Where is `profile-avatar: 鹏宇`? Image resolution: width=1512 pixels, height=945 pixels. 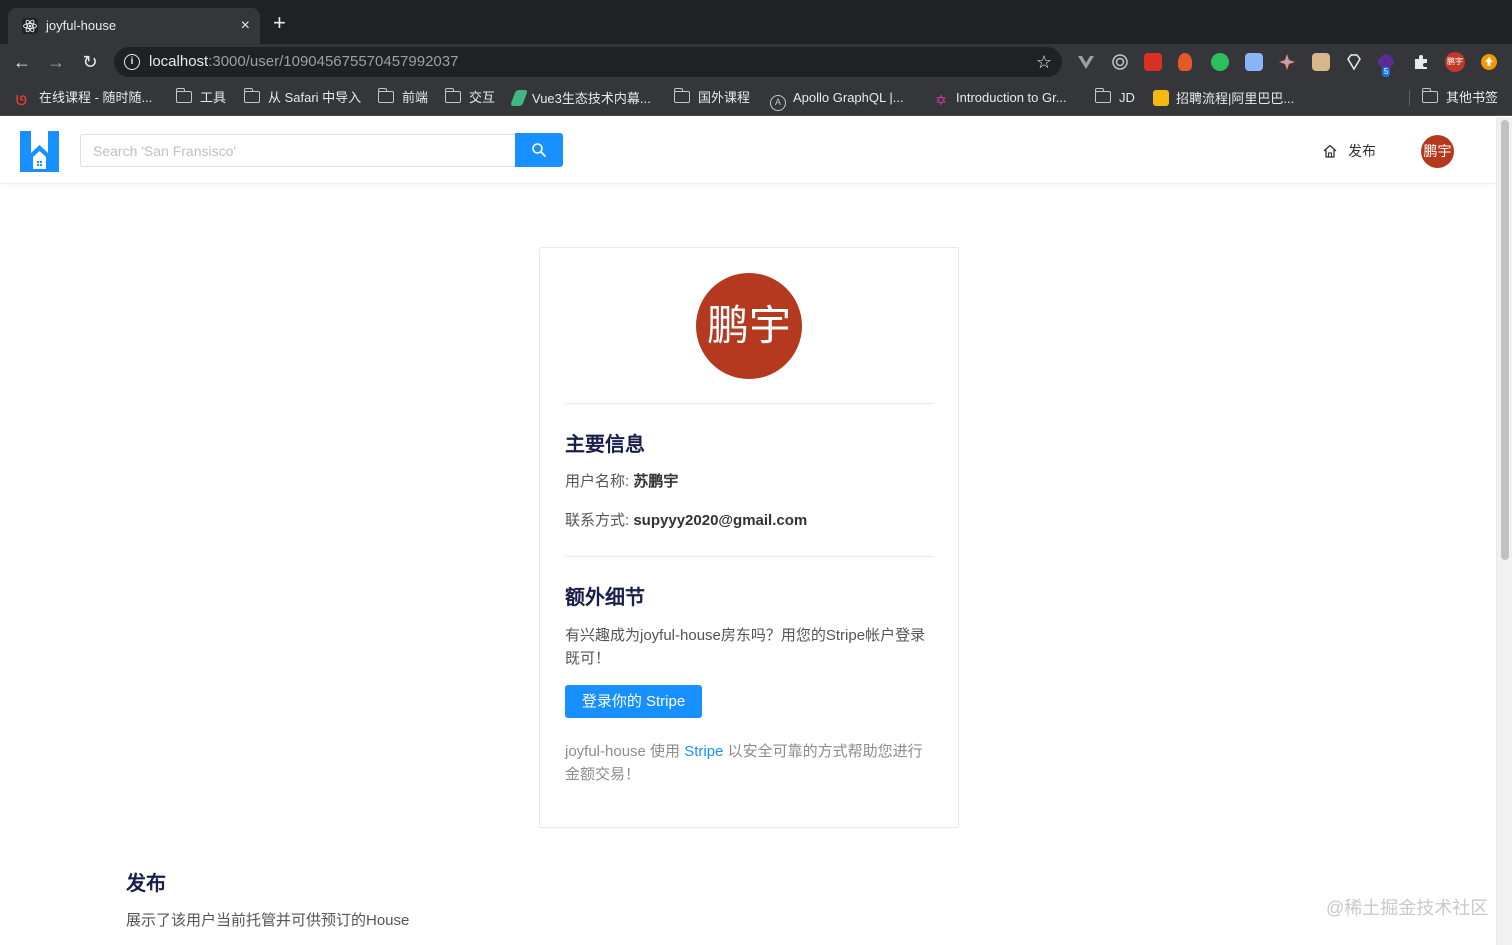
profile-avatar: 鹏宇 is located at coordinates (749, 326).